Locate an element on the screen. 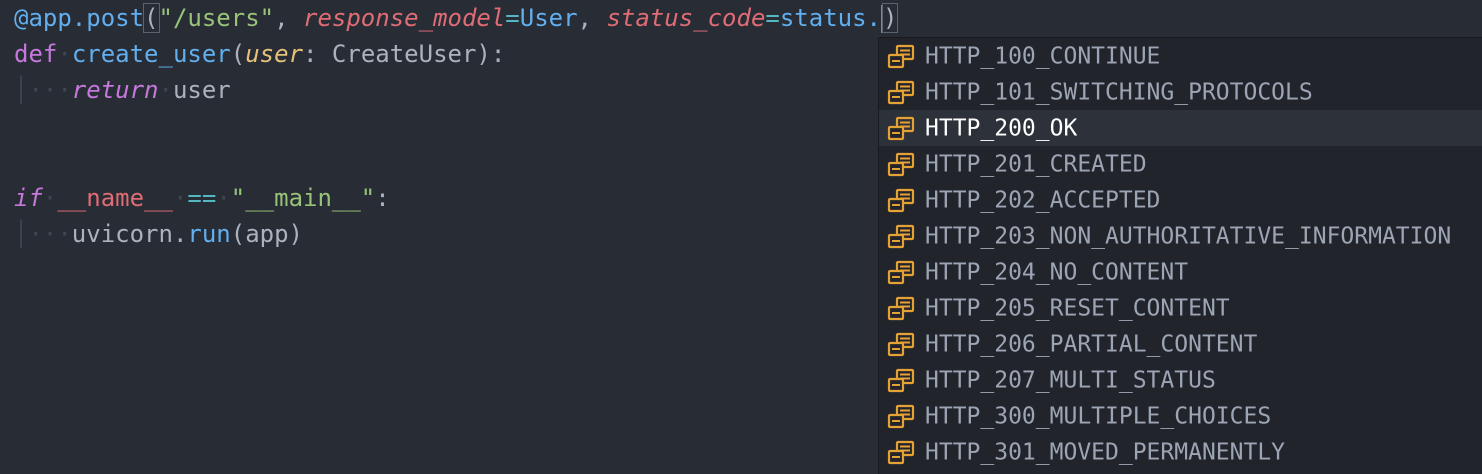 The image size is (1482, 474). kwarg-response-model: response_model is located at coordinates (404, 18).